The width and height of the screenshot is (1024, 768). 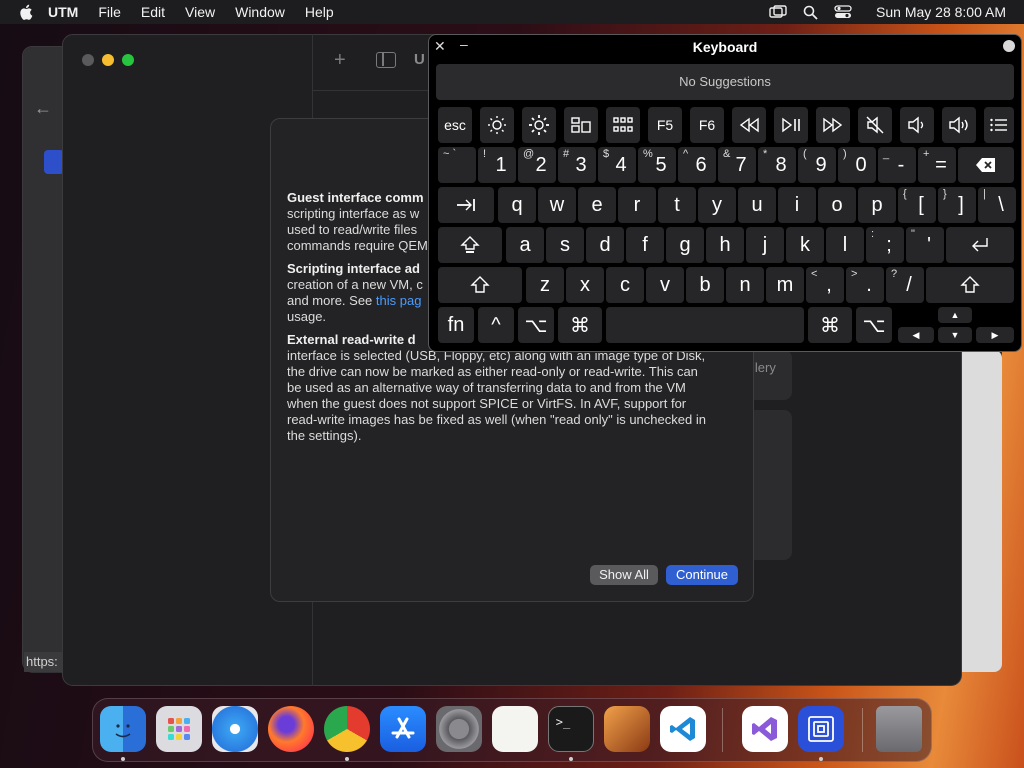 What do you see at coordinates (957, 205) in the screenshot?
I see `key-bracket-right: }]` at bounding box center [957, 205].